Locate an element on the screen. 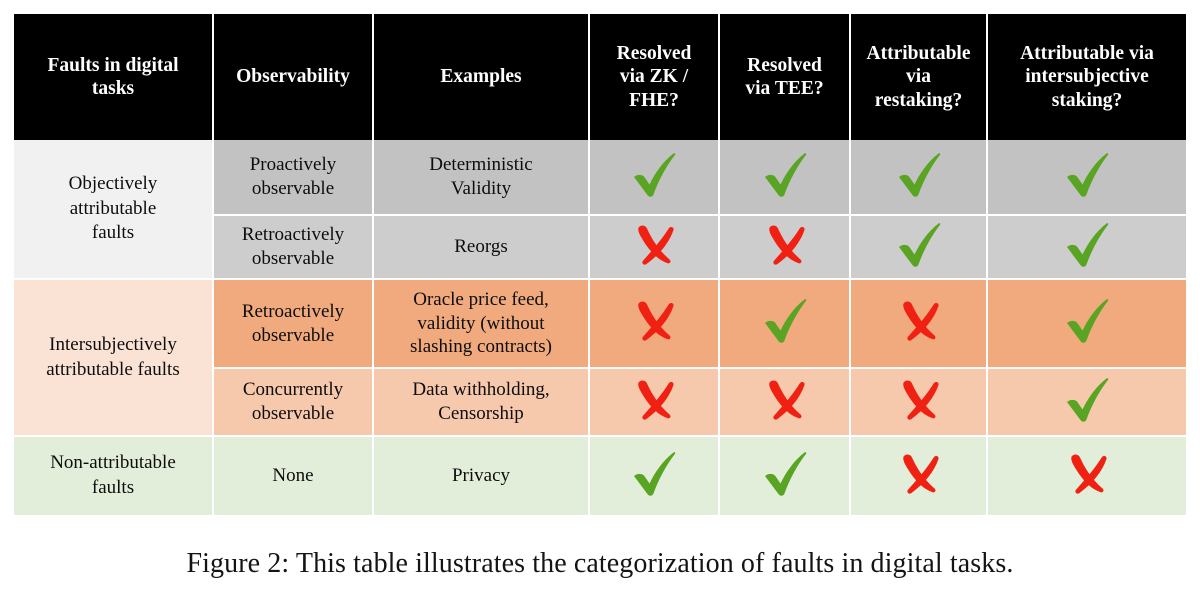 The width and height of the screenshot is (1200, 608). column-header-resolved-tee-line-2: via TEE? is located at coordinates (784, 88).